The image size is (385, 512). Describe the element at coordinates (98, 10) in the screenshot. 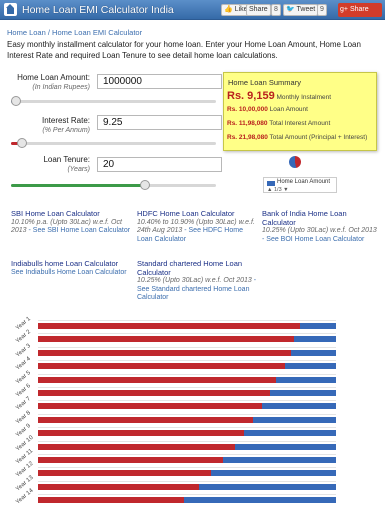

I see `app-title: Home Loan EMI Calculator India` at that location.